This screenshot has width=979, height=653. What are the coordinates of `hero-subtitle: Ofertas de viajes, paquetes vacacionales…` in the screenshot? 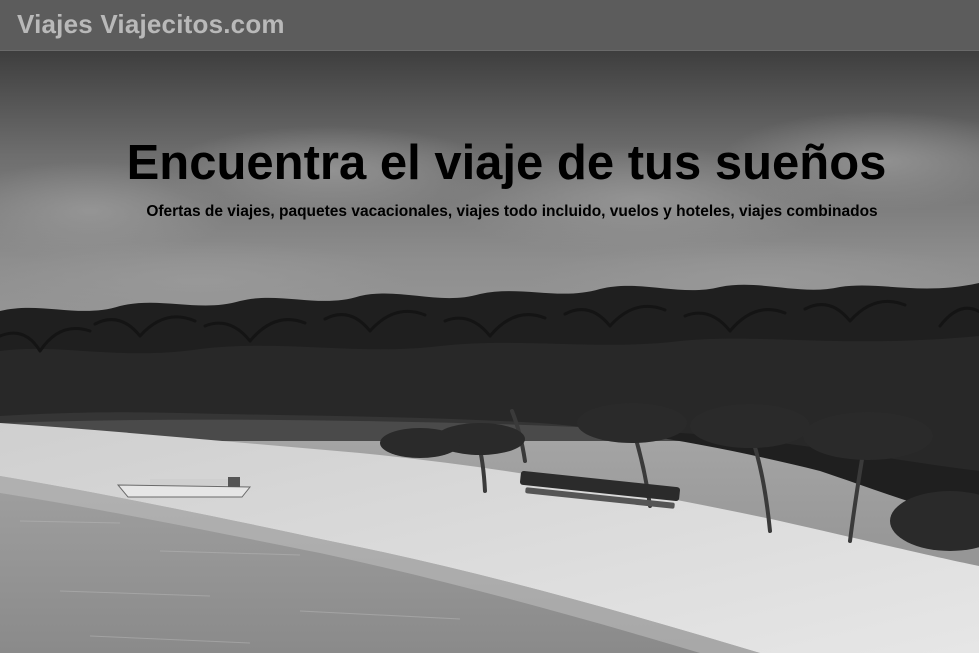 It's located at (512, 211).